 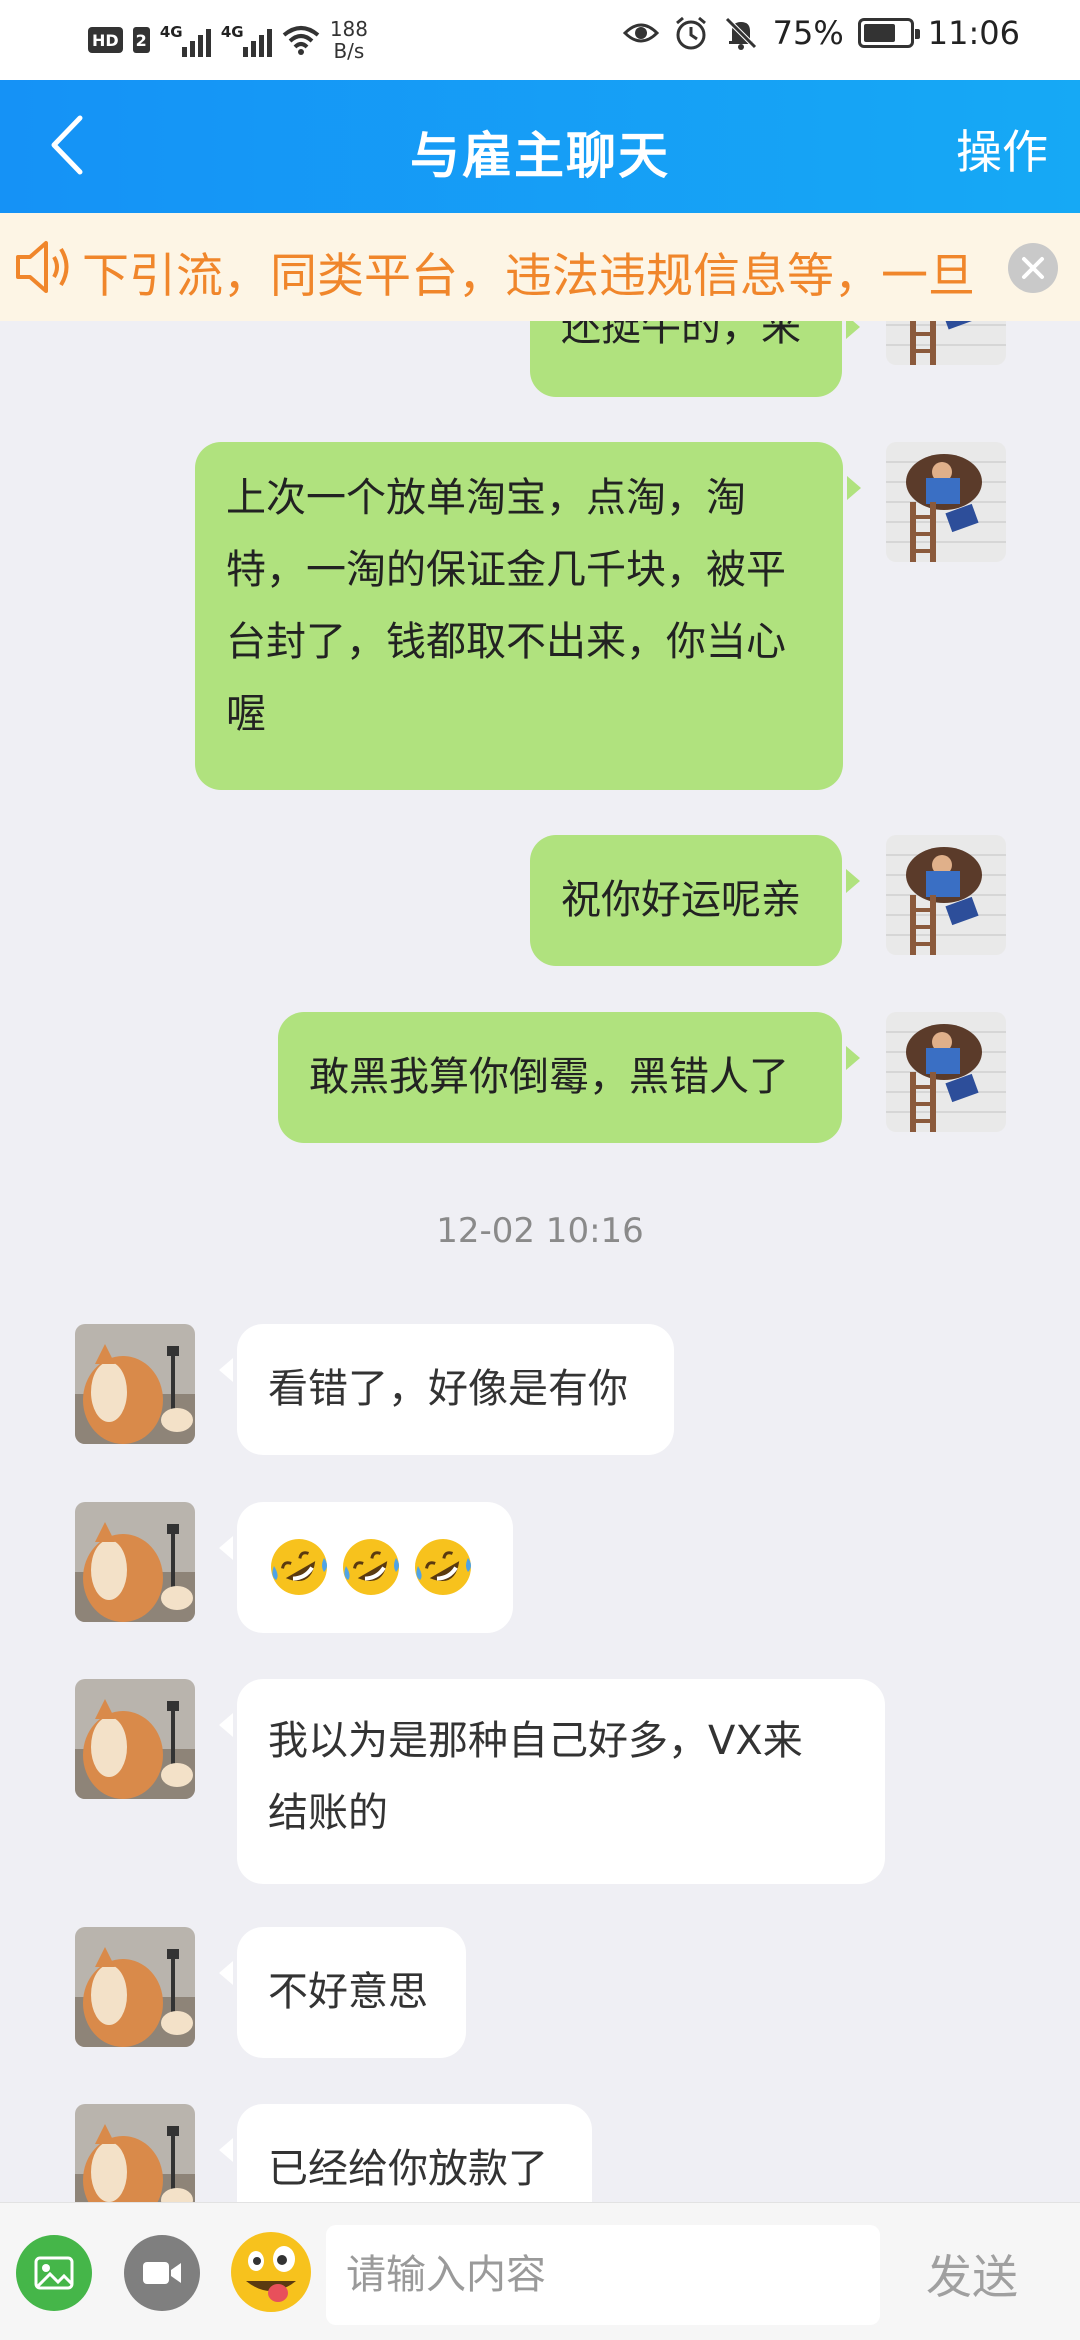 I want to click on mute-bell-icon, so click(x=740, y=33).